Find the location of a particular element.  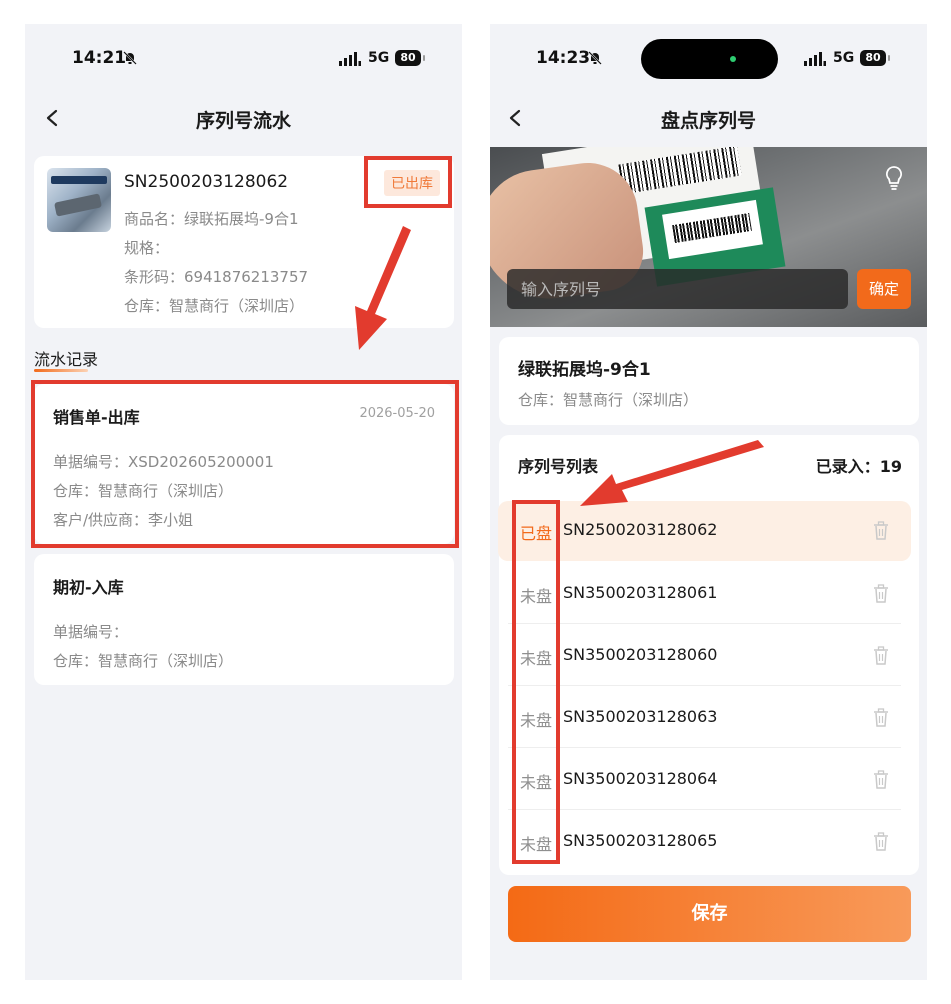

status-bar: 14:23 5G 80 is located at coordinates (708, 59).